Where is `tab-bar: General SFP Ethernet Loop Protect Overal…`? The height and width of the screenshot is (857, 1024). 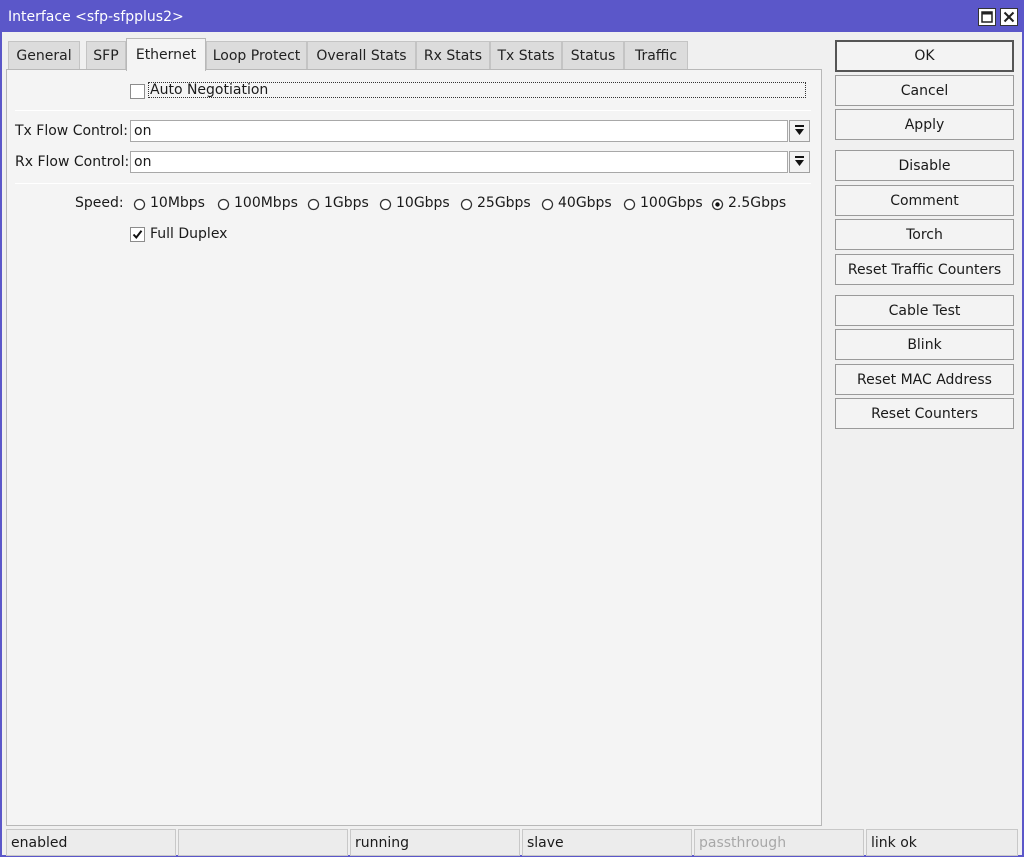
tab-bar: General SFP Ethernet Loop Protect Overal… is located at coordinates (418, 54).